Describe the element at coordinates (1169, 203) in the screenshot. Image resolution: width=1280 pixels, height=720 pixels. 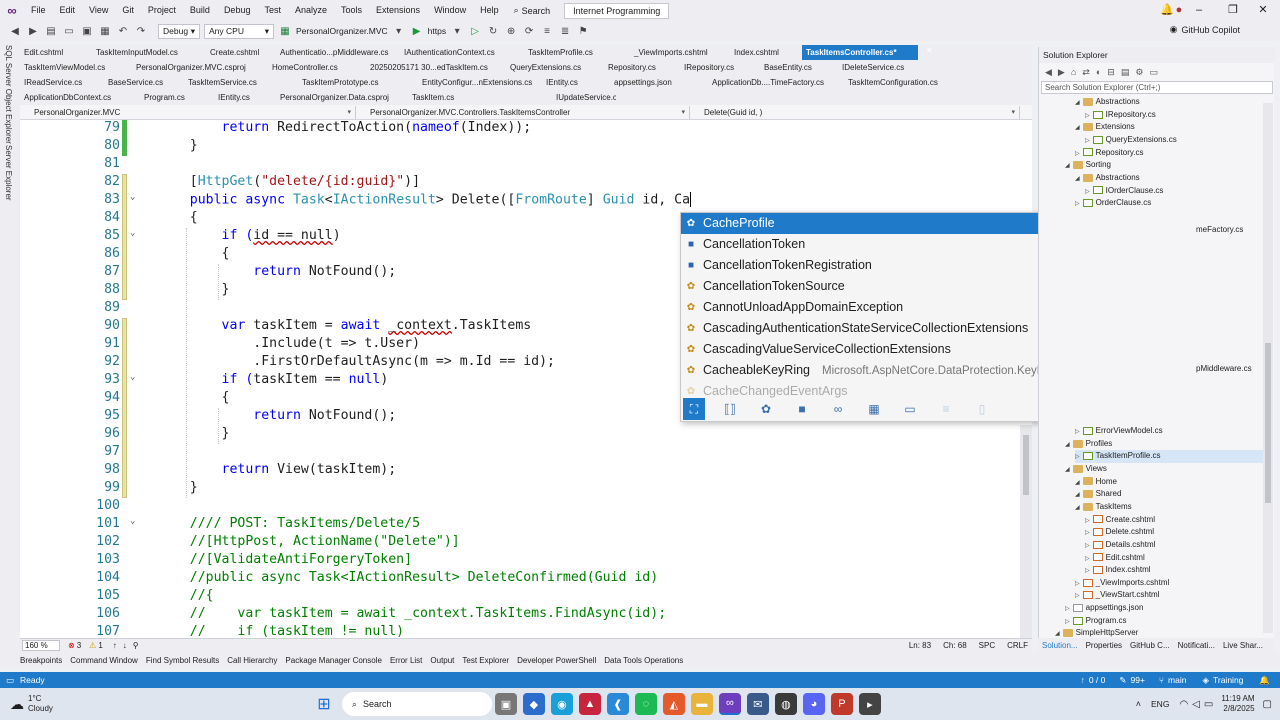
I see `tree-item: ▷ OrderClause.cs` at that location.